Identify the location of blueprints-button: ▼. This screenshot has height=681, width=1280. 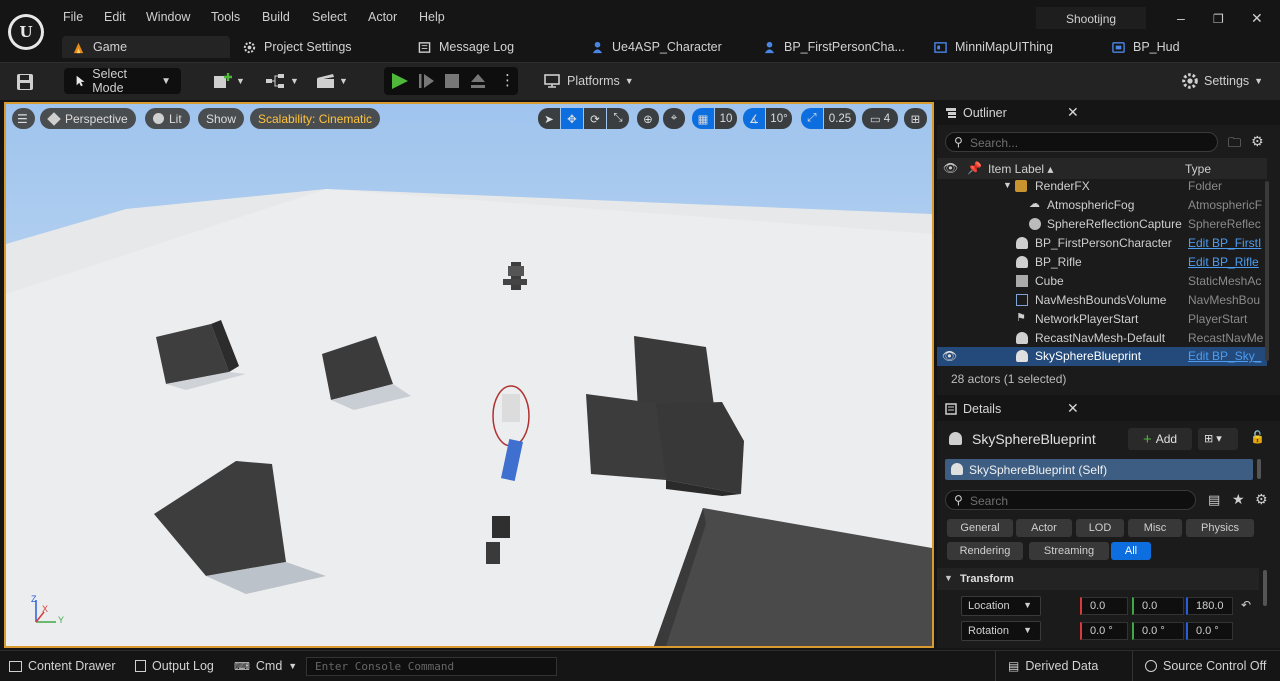
(282, 81).